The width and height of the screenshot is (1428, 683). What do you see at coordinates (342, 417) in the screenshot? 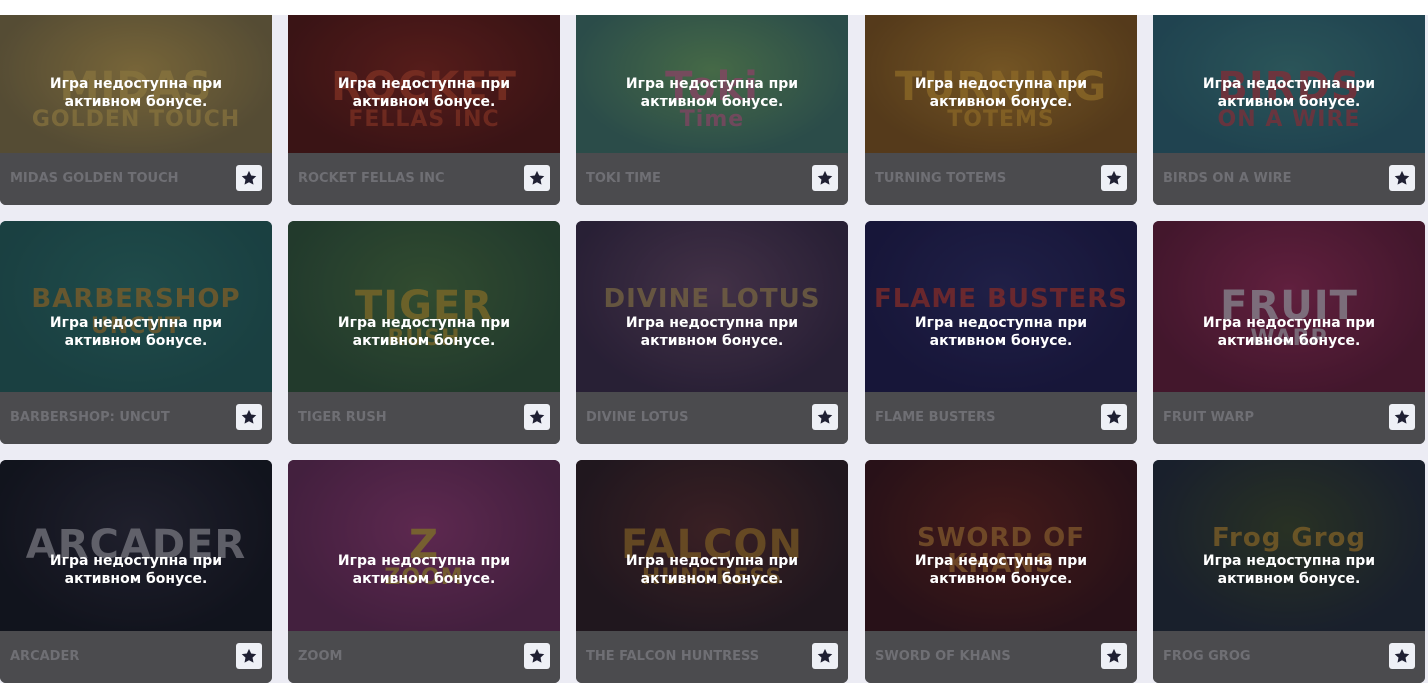
I see `game-title: TIGER RUSH` at bounding box center [342, 417].